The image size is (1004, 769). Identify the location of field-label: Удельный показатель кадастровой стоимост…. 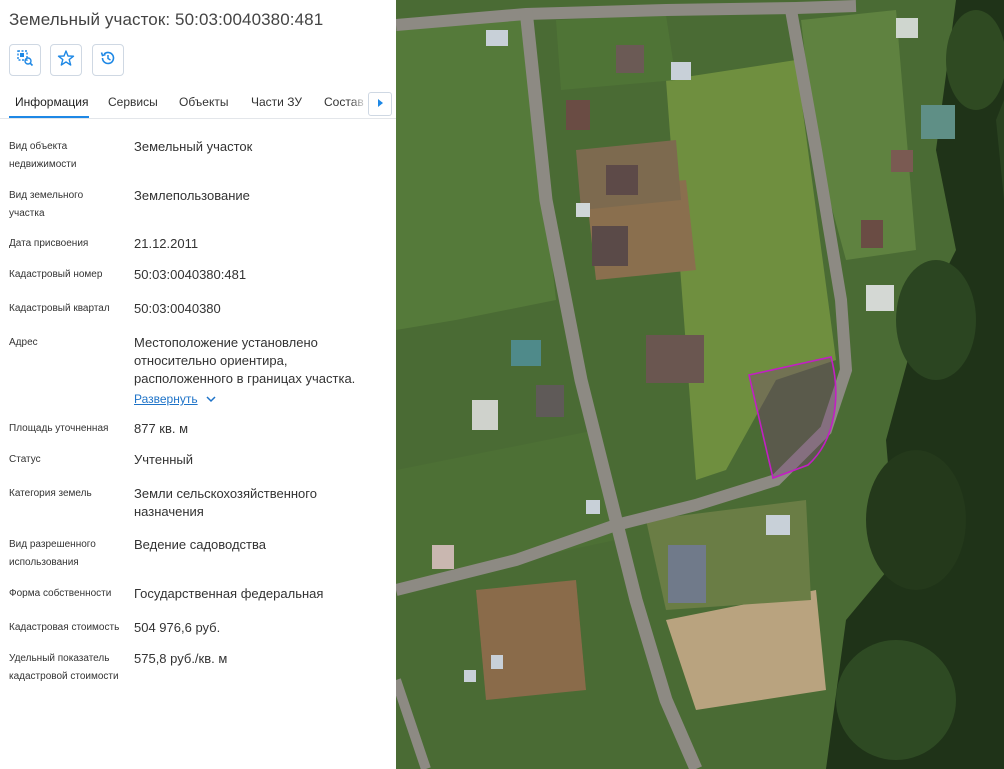
(64, 667).